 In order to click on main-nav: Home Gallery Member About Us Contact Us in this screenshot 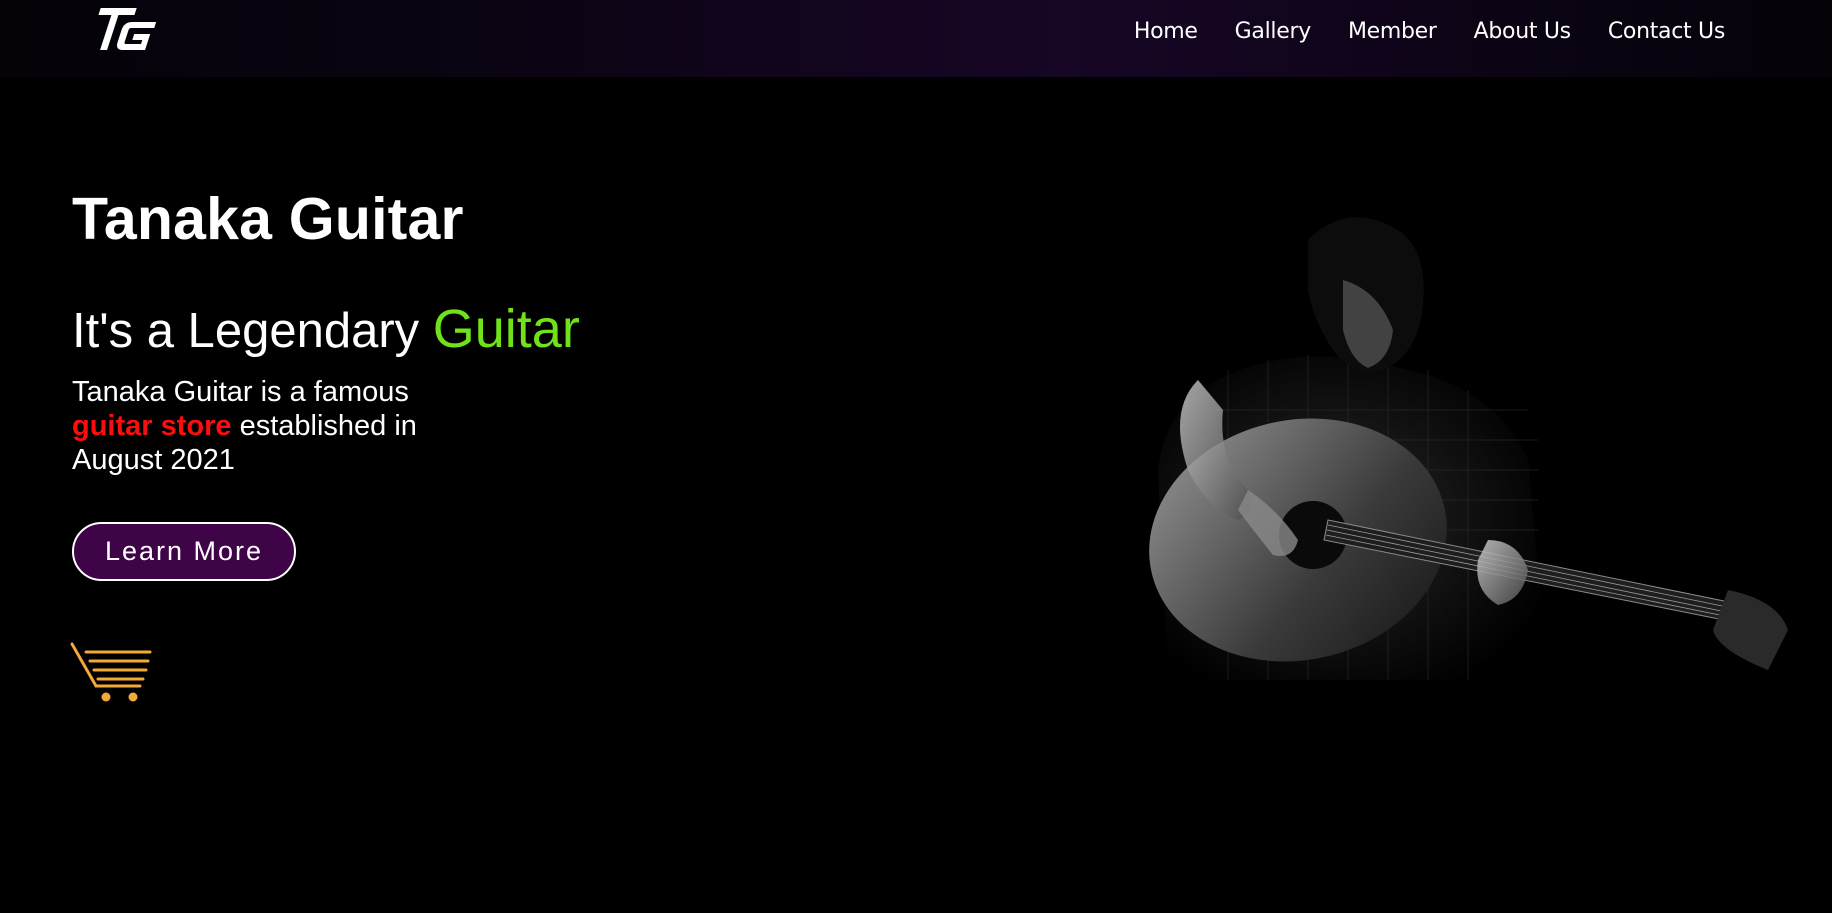, I will do `click(1429, 31)`.